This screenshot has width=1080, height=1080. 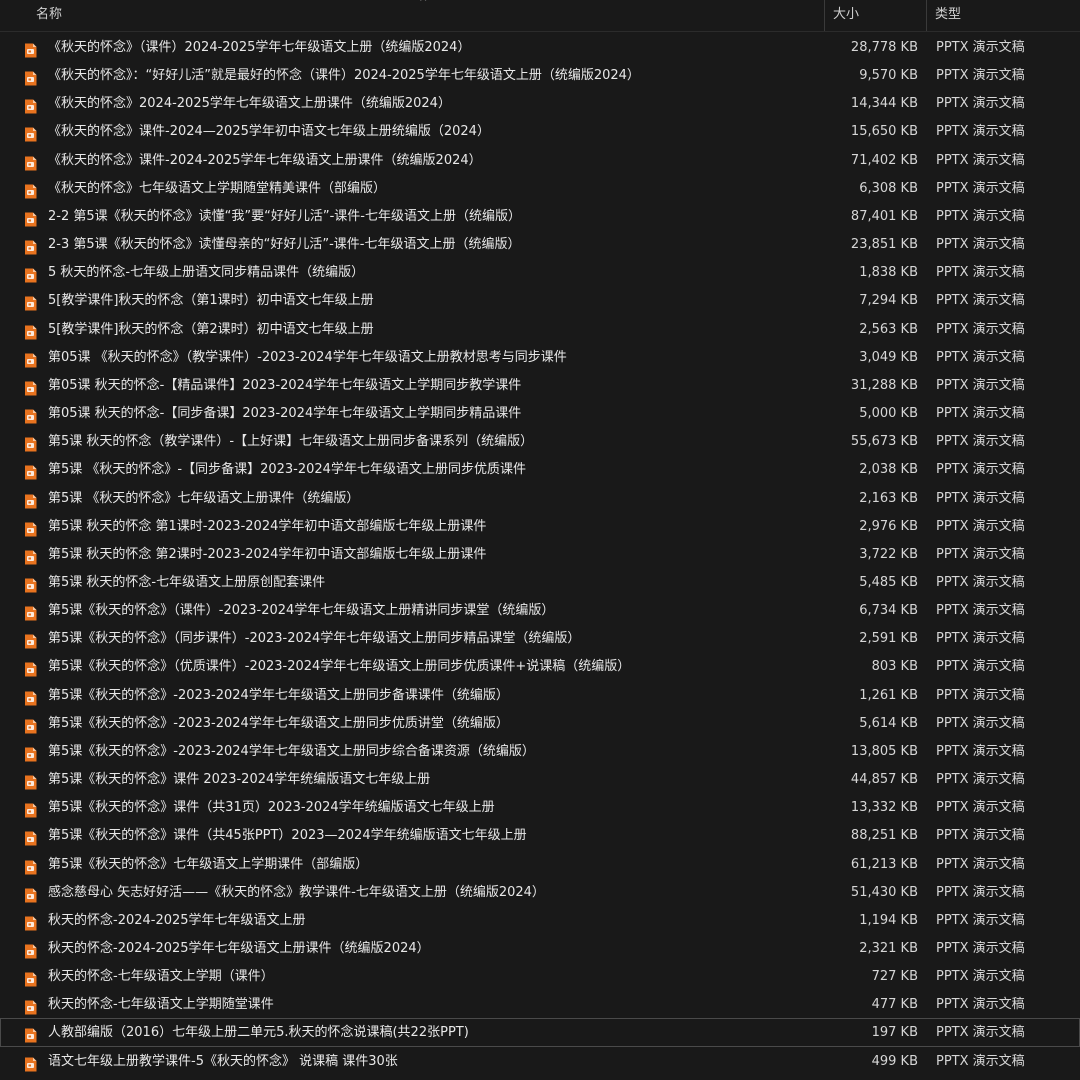 What do you see at coordinates (888, 920) in the screenshot?
I see `file-size: 1,194 KB` at bounding box center [888, 920].